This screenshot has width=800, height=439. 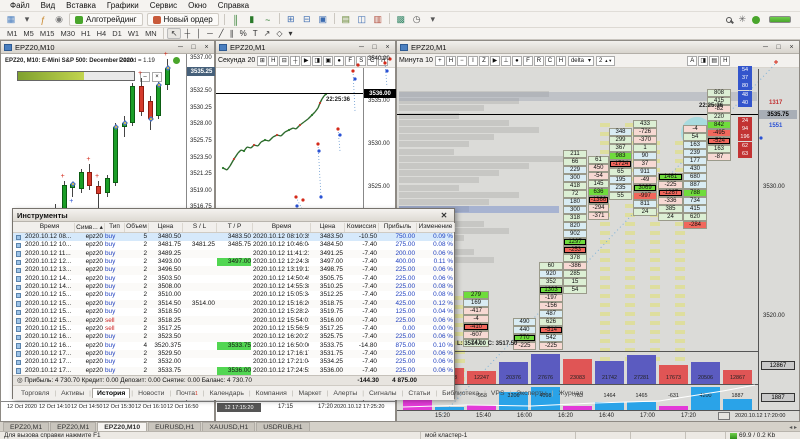 What do you see at coordinates (137, 227) in the screenshot?
I see `column-header-3: Объем` at bounding box center [137, 227].